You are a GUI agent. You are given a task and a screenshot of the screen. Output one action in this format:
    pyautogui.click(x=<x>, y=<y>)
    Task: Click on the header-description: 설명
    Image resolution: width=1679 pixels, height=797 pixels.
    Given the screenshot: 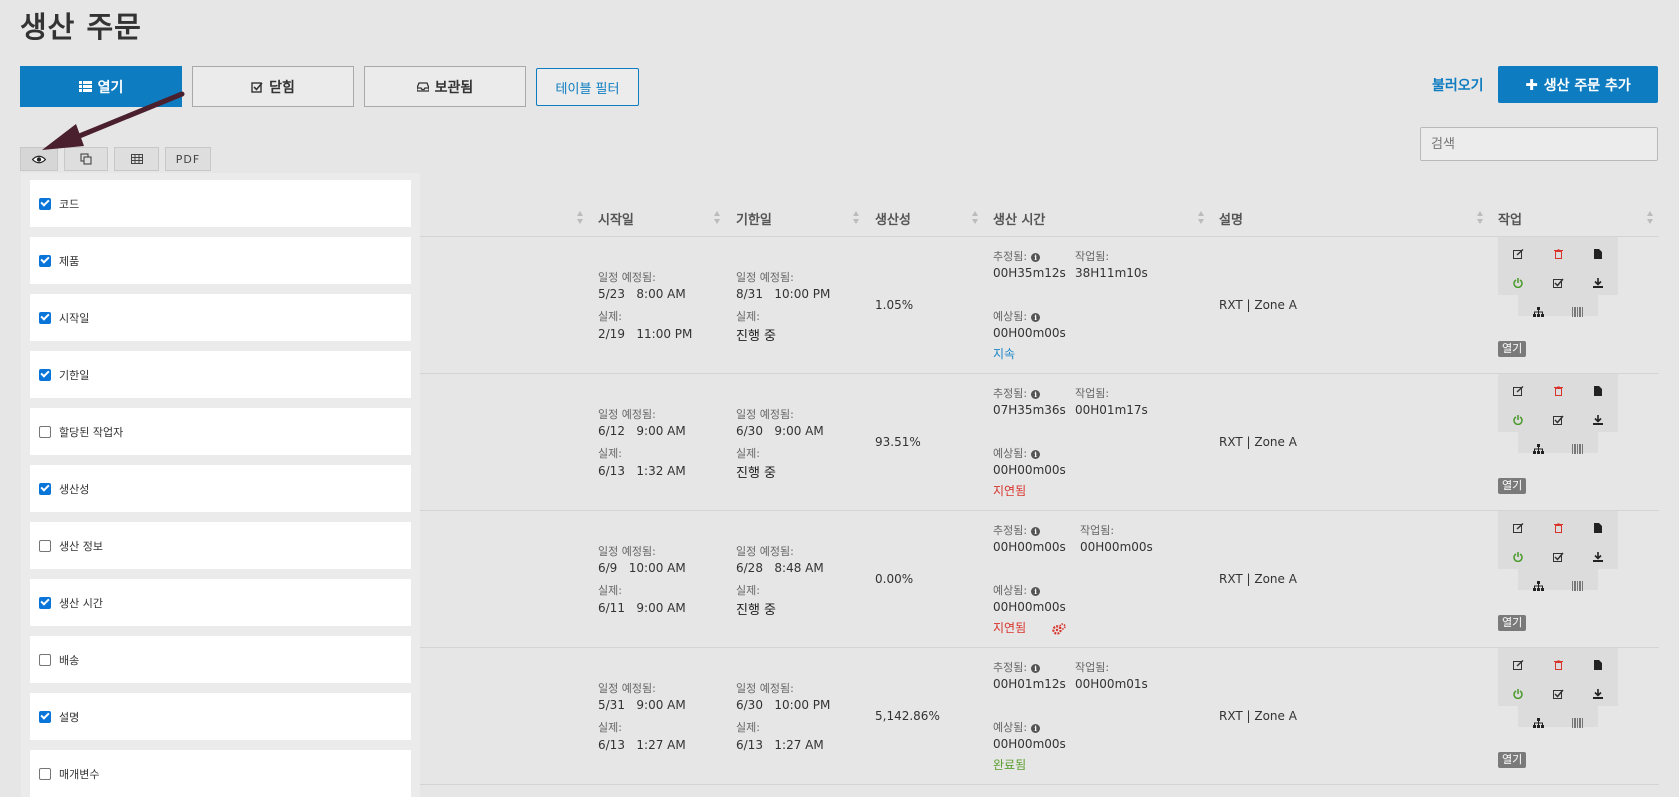 What is the action you would take?
    pyautogui.click(x=1231, y=218)
    